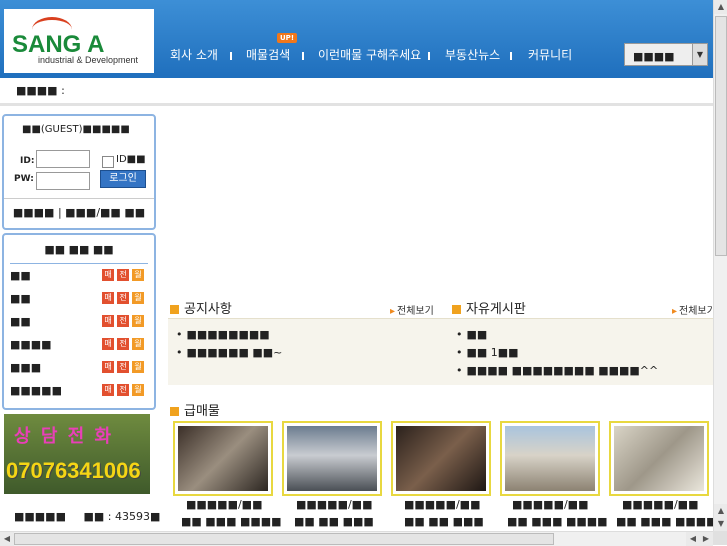  Describe the element at coordinates (223, 334) in the screenshot. I see `notice-item: ■■■■■■■■` at that location.